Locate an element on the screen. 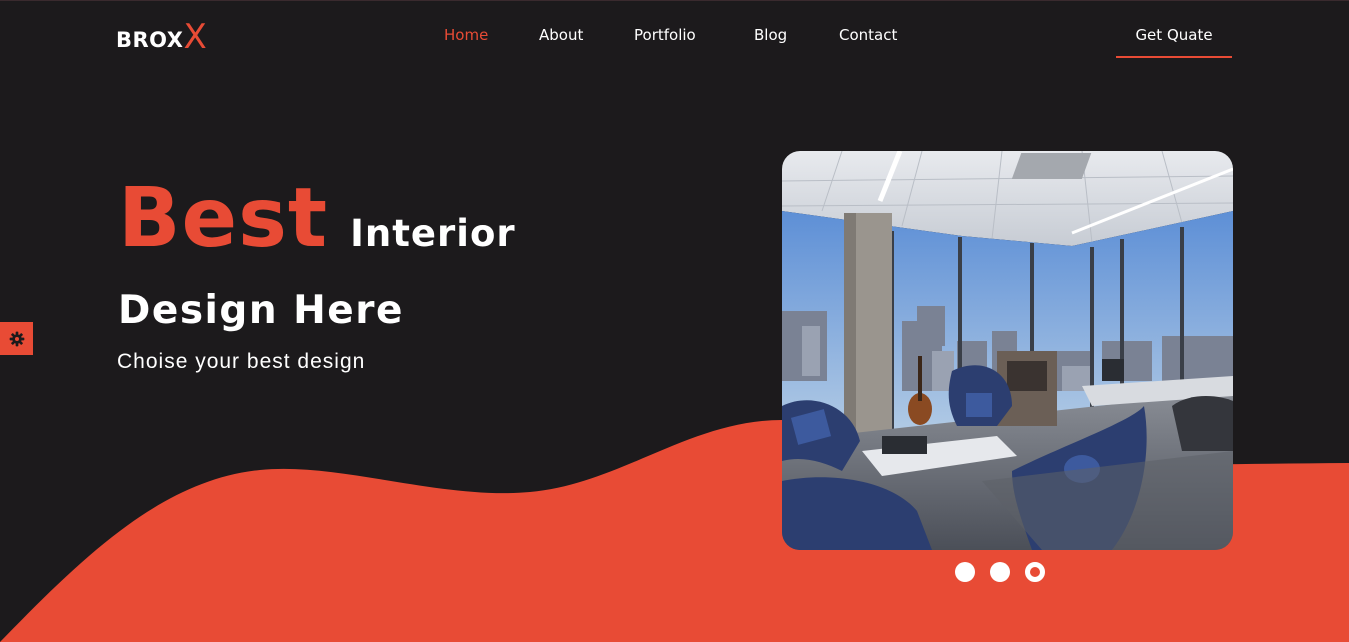  slider-dots is located at coordinates (1001, 572).